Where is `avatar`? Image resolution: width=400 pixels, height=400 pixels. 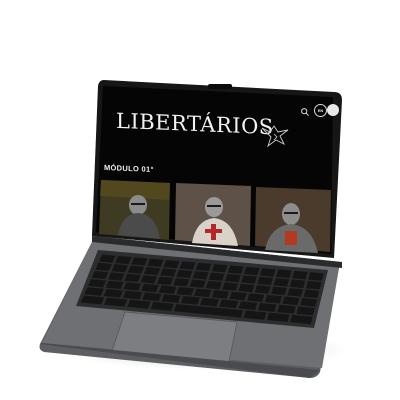 avatar is located at coordinates (333, 110).